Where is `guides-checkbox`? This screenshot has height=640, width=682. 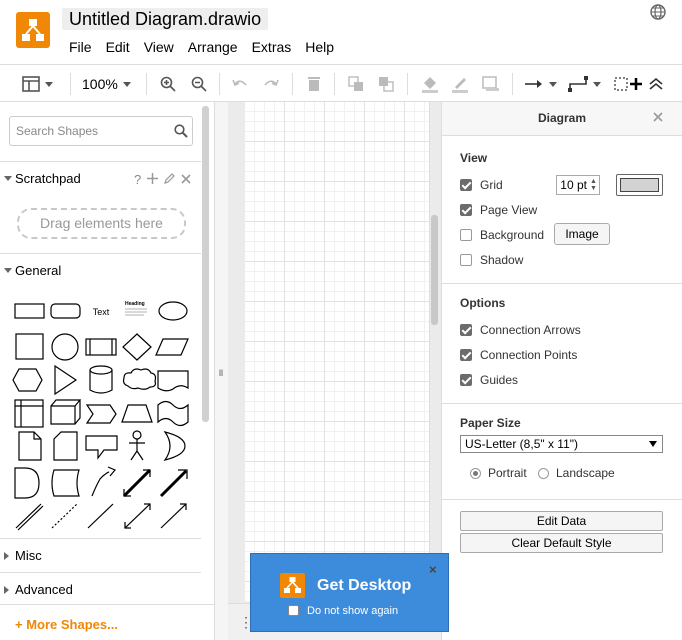
guides-checkbox is located at coordinates (466, 380).